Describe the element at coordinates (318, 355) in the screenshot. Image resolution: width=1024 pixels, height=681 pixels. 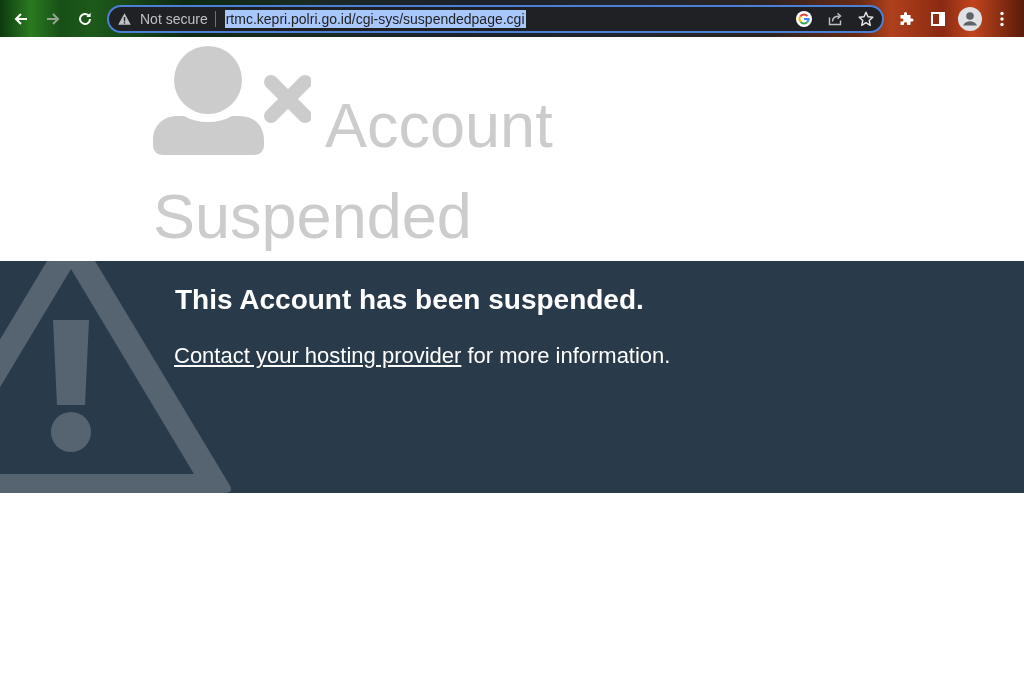
I see `hosting-provider-link: Contact your hosting provider` at that location.